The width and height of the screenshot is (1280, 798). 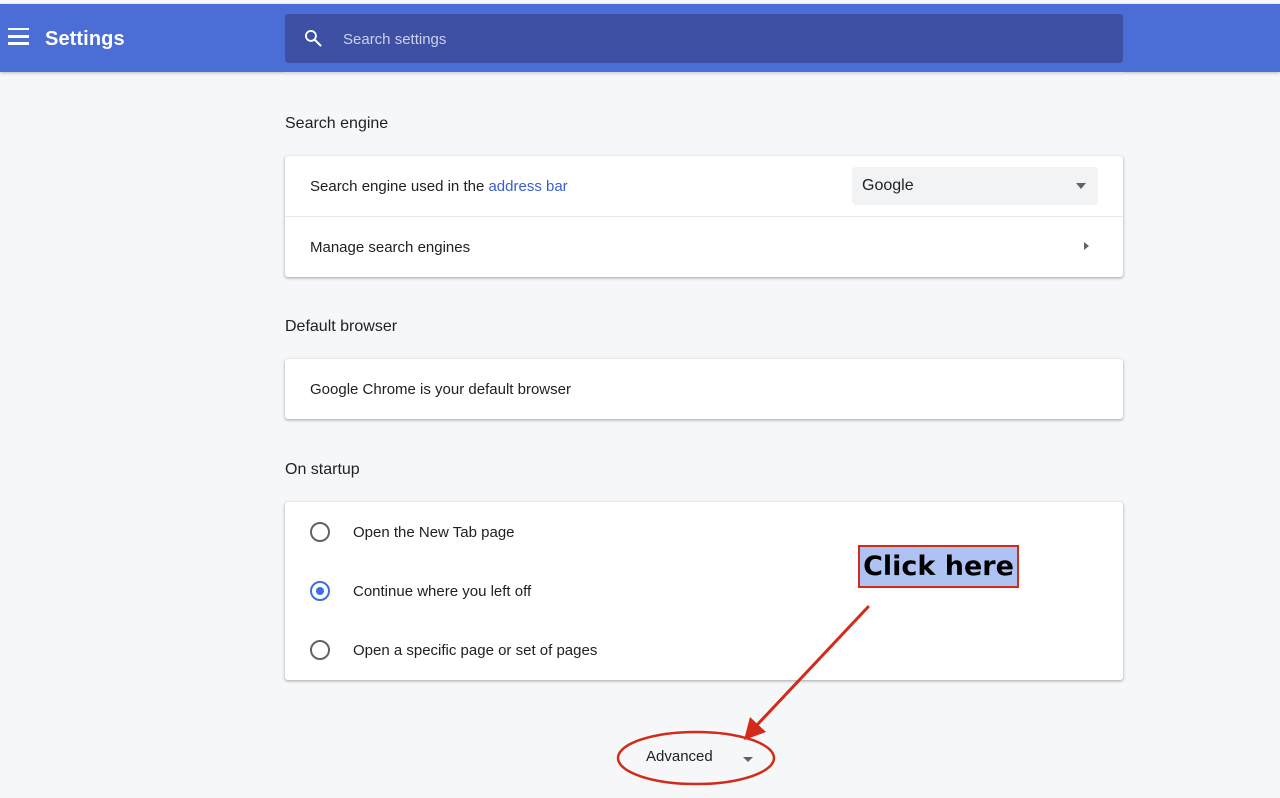 What do you see at coordinates (475, 650) in the screenshot?
I see `startup-option-label: Open a specific page or set of pages` at bounding box center [475, 650].